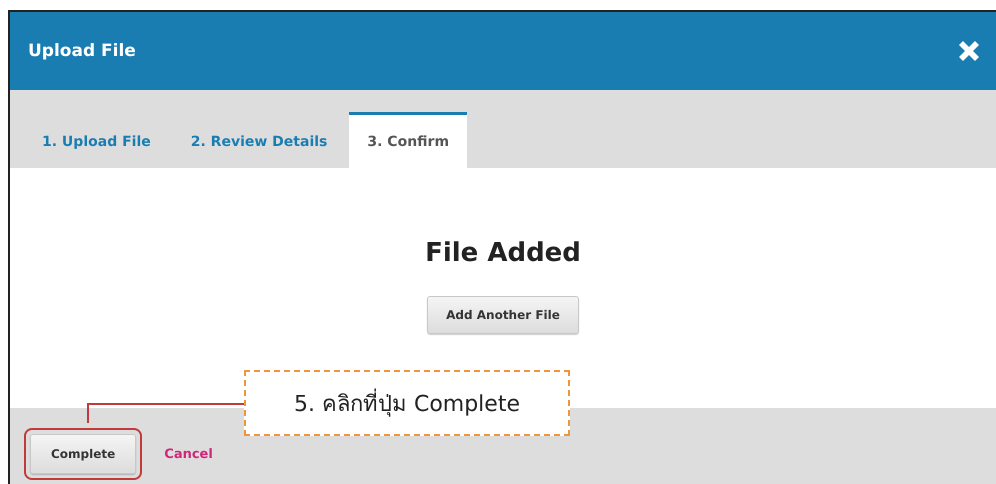 The image size is (996, 484). Describe the element at coordinates (82, 51) in the screenshot. I see `dialog-title: Upload File` at that location.